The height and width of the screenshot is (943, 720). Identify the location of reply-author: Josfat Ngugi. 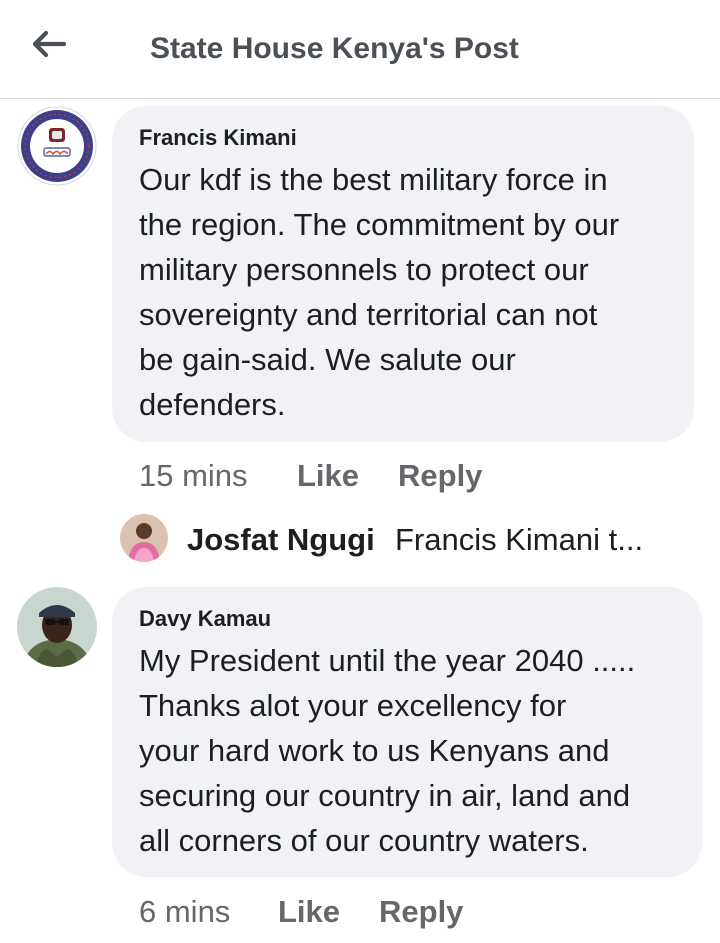
(281, 539).